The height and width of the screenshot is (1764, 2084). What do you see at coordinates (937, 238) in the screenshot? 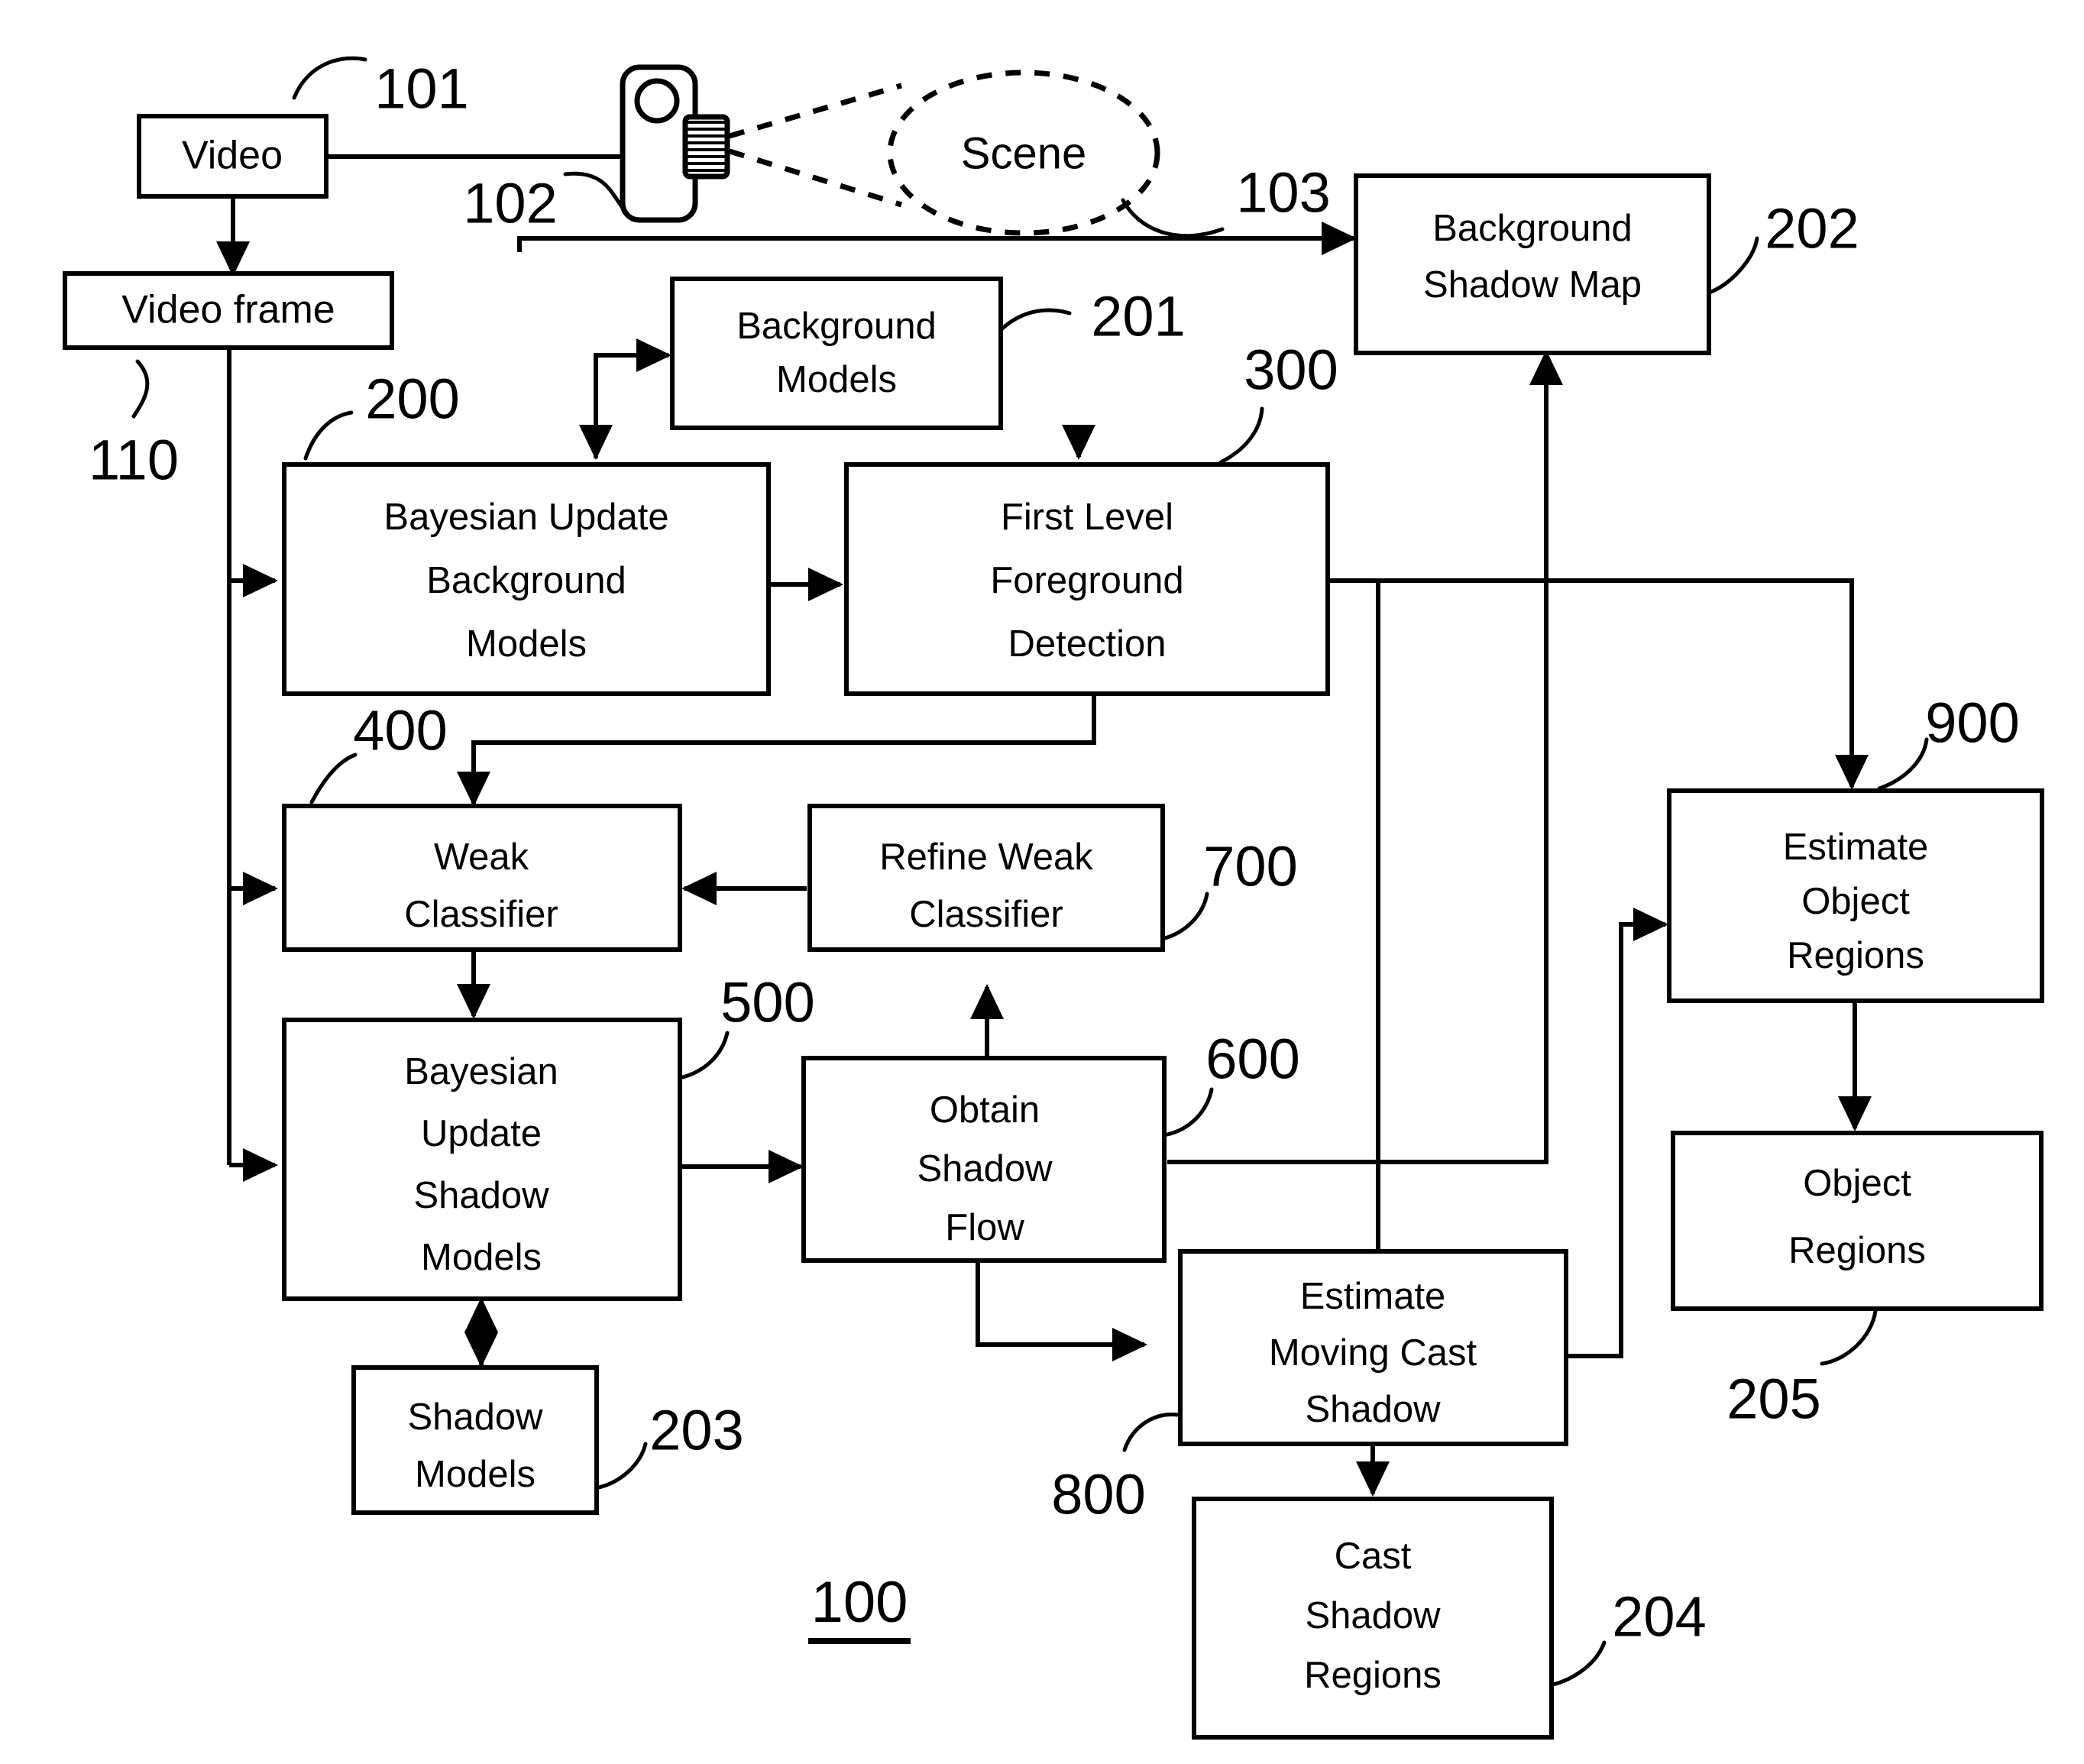
I see `connector-scene-to-background-shadow-map` at bounding box center [937, 238].